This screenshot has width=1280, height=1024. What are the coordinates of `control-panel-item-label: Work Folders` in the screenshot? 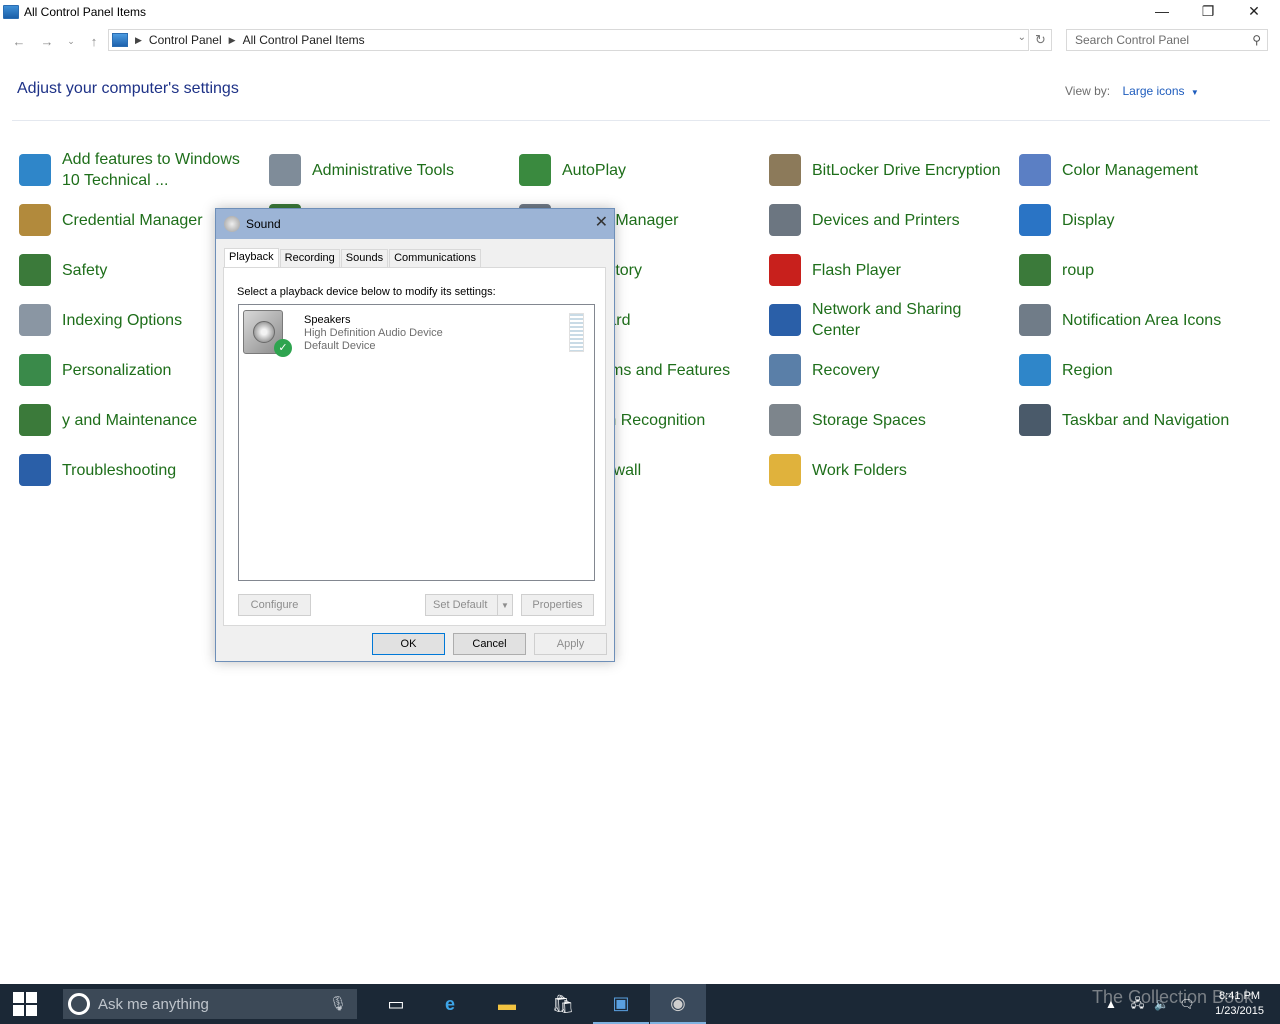 It's located at (859, 470).